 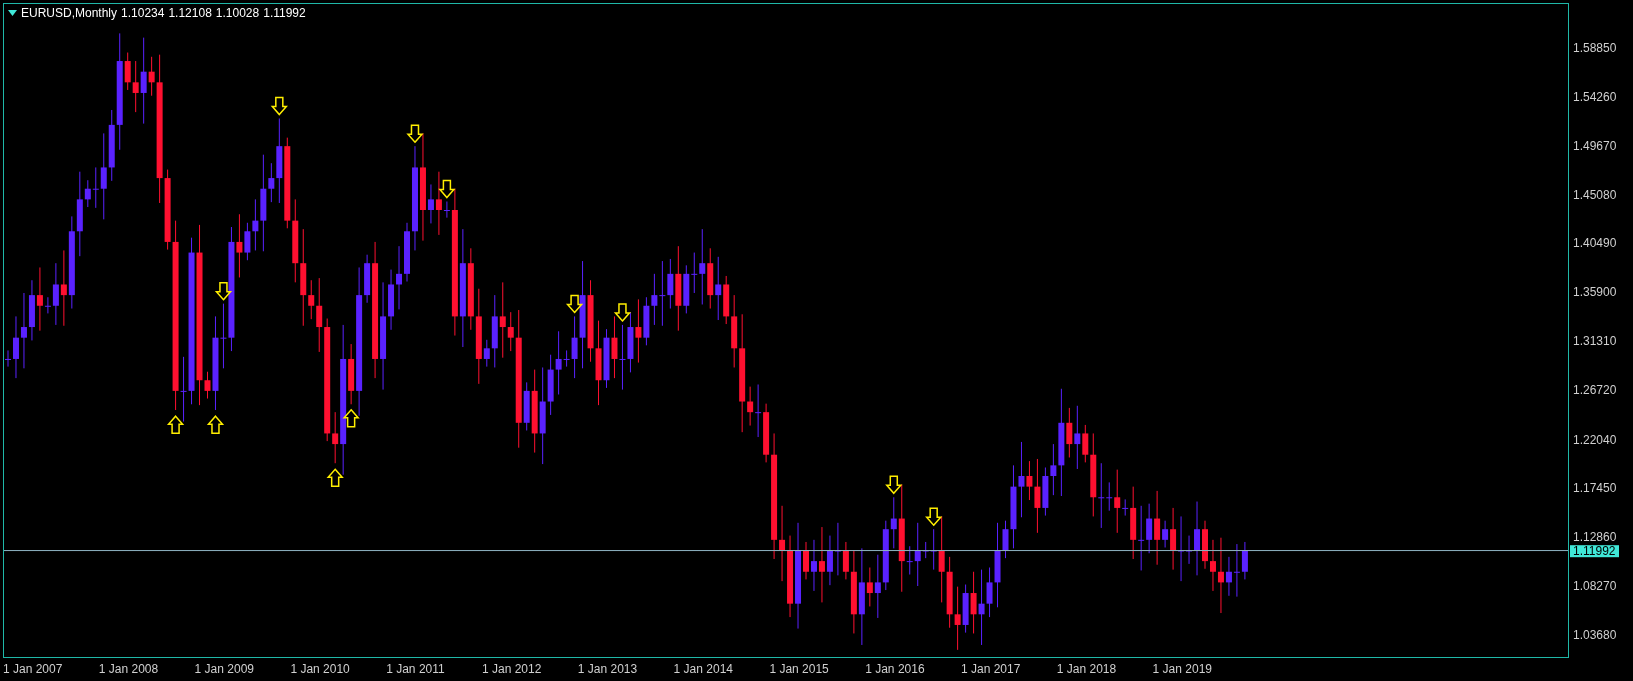 What do you see at coordinates (1595, 635) in the screenshot?
I see `price-label: 1.03680` at bounding box center [1595, 635].